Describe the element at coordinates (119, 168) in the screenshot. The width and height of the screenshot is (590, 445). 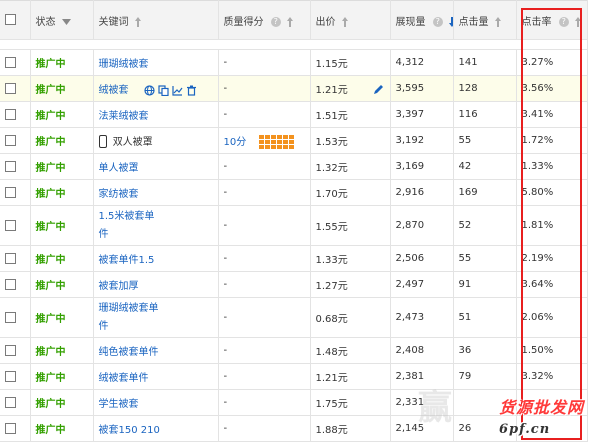
I see `keyword-link: 单人被罩` at that location.